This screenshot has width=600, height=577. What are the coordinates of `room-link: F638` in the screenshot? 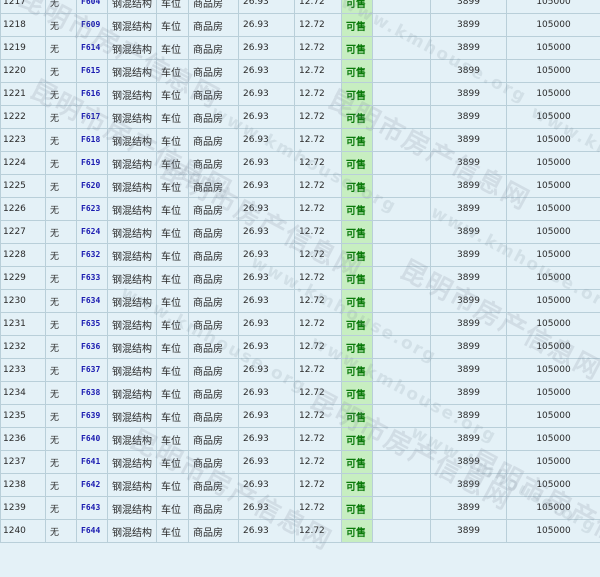 It's located at (90, 392).